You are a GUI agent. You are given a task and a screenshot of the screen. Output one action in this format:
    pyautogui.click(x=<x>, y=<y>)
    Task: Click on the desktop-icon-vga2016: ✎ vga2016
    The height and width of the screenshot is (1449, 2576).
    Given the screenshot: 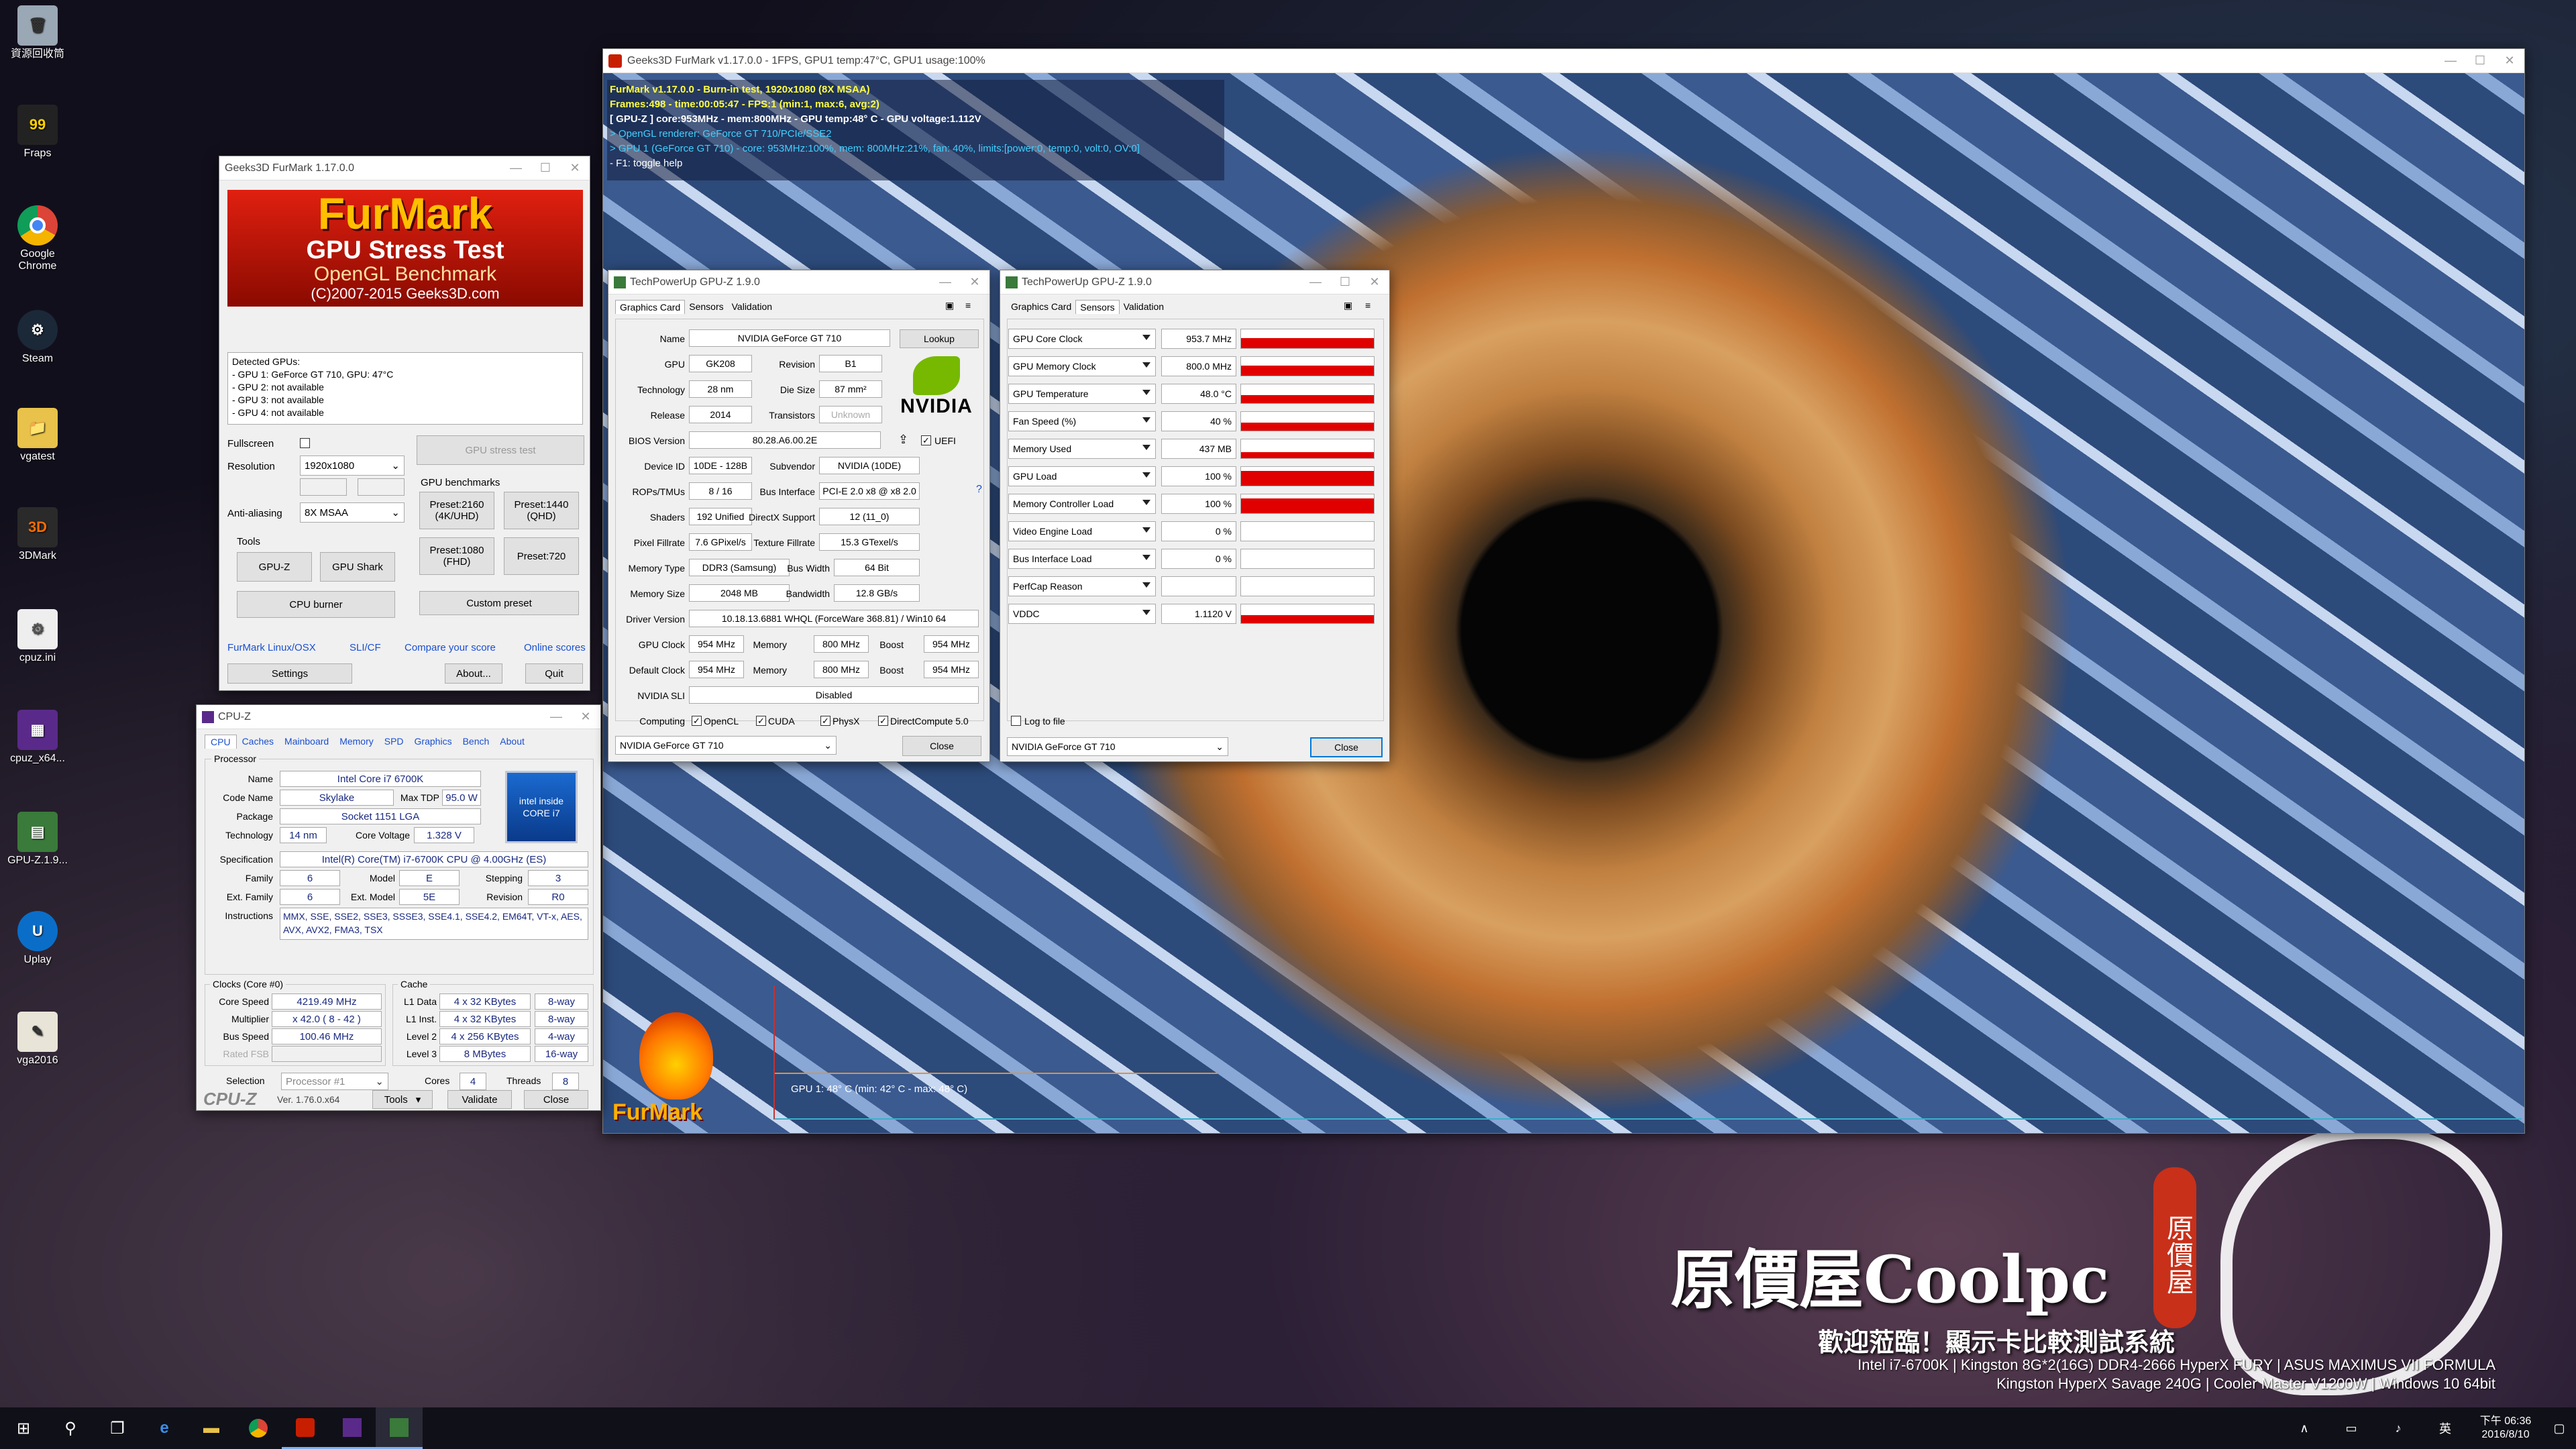 What is the action you would take?
    pyautogui.click(x=37, y=1039)
    